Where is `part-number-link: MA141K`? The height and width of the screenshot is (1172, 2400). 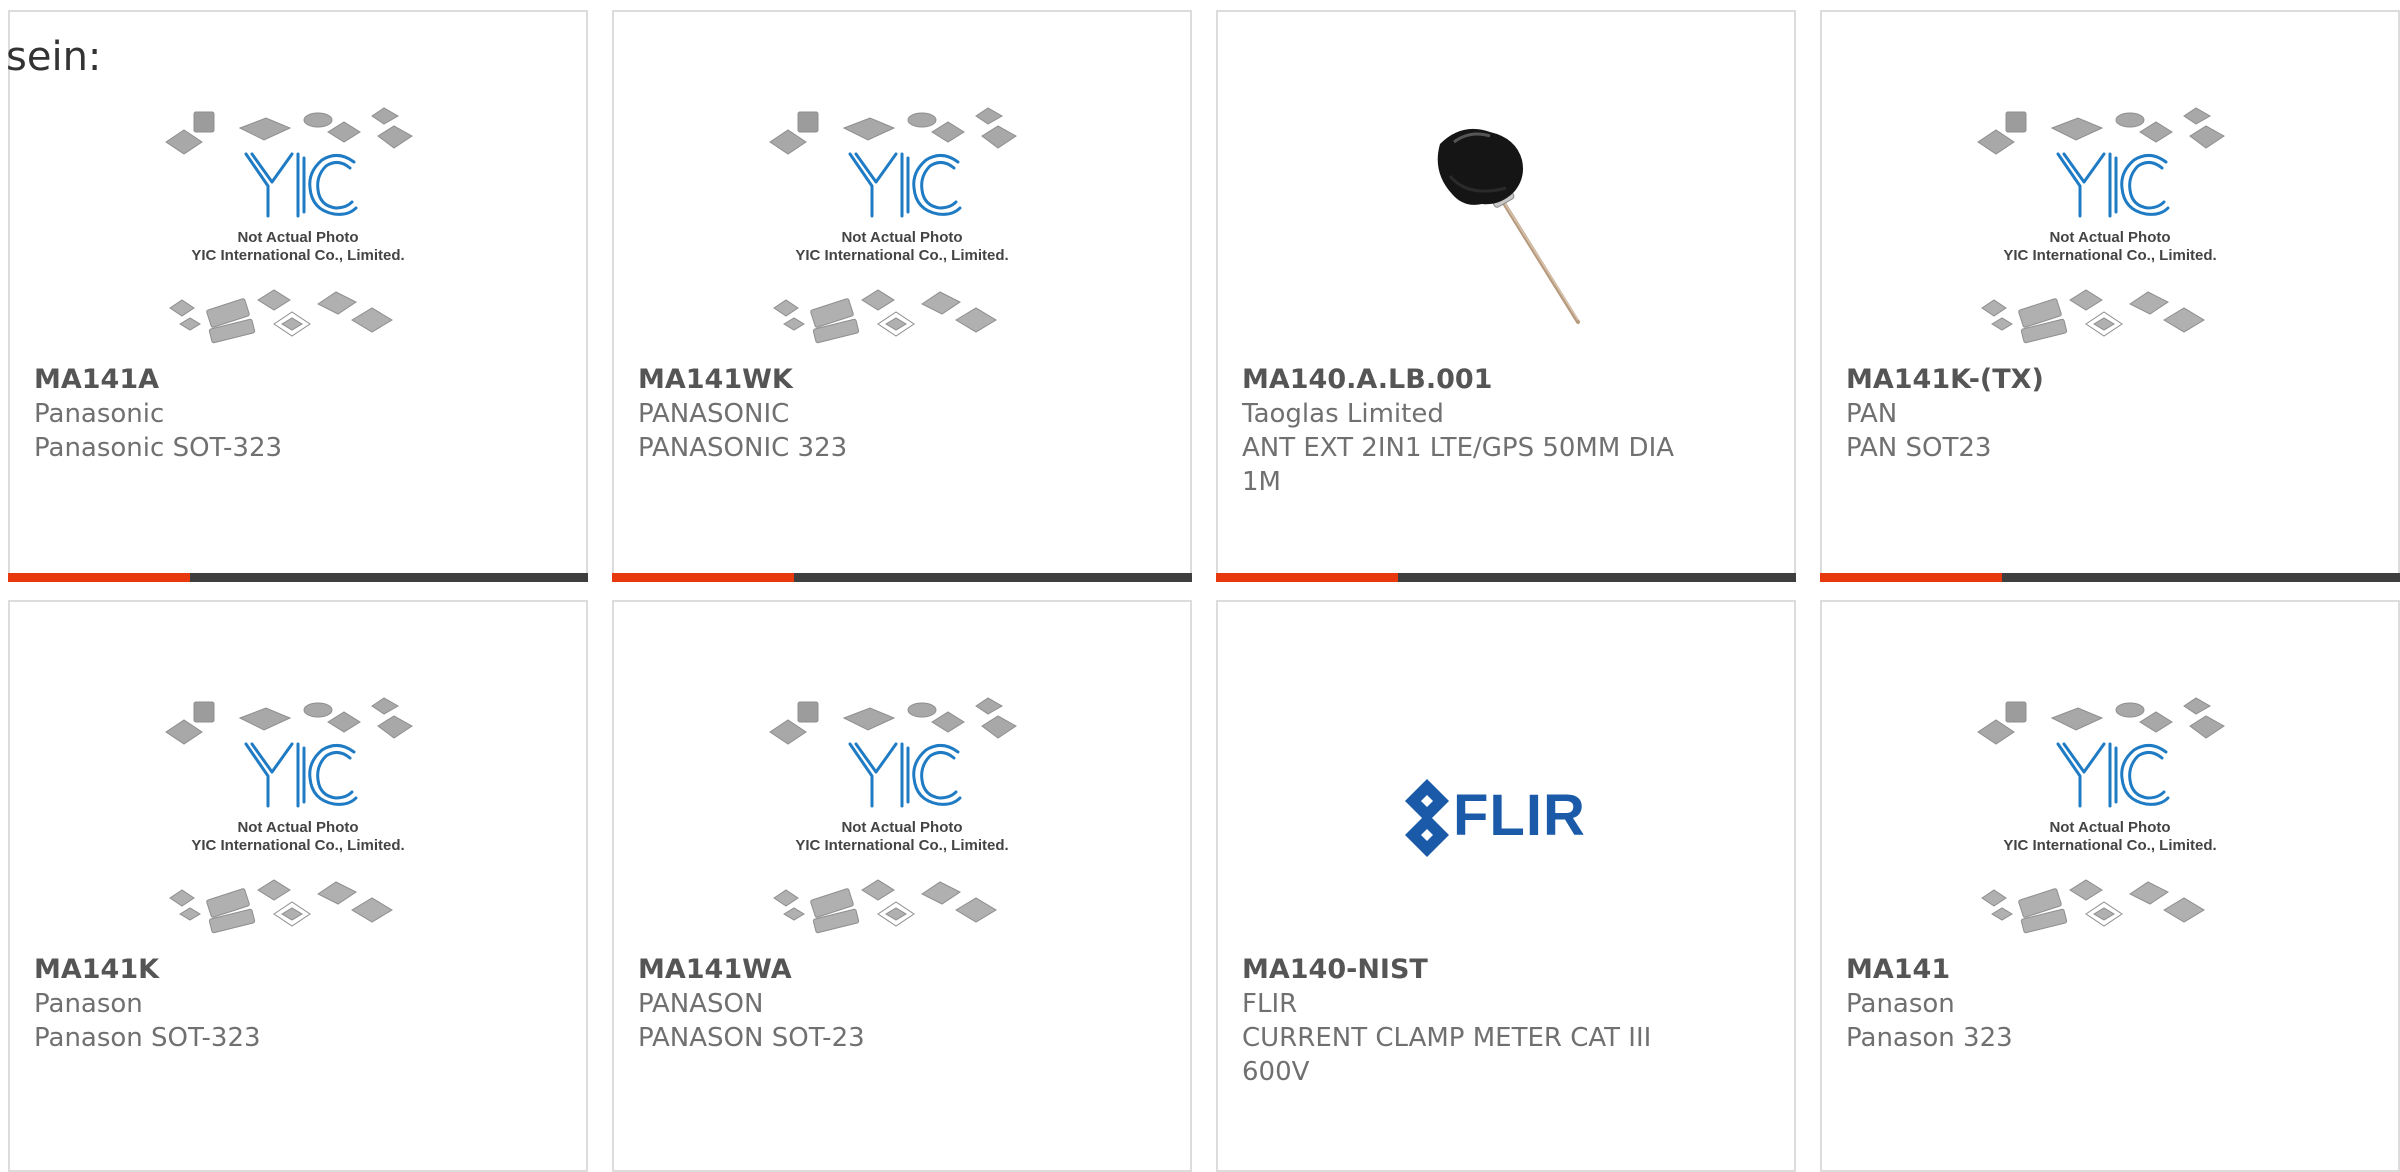
part-number-link: MA141K is located at coordinates (301, 970).